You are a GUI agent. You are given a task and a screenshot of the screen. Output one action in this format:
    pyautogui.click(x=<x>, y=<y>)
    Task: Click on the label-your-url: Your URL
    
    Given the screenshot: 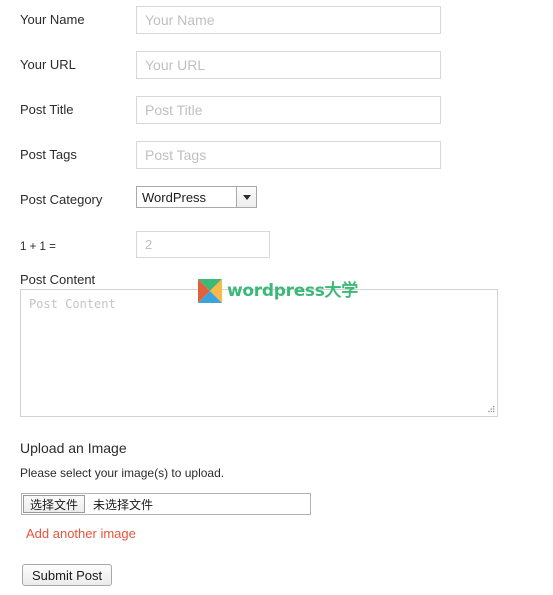 What is the action you would take?
    pyautogui.click(x=48, y=64)
    